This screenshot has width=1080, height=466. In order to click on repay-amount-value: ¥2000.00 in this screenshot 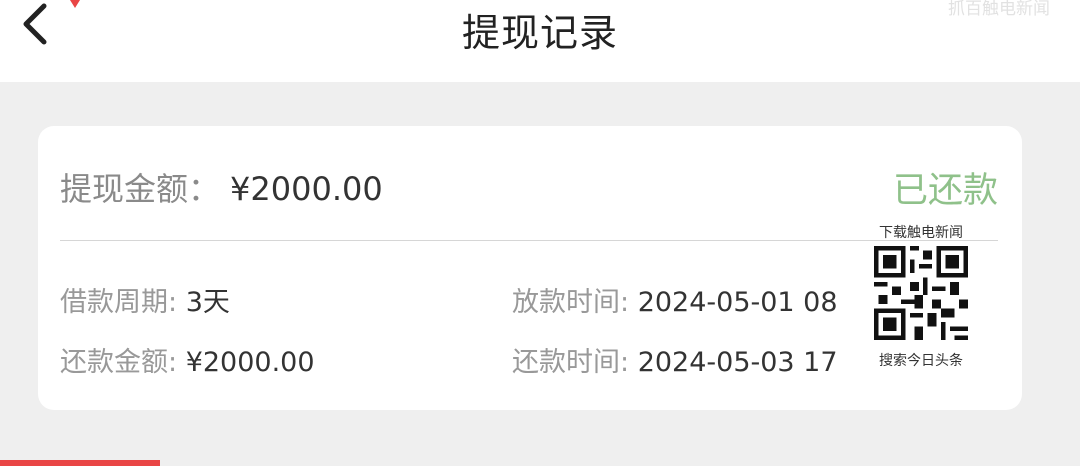, I will do `click(250, 362)`.